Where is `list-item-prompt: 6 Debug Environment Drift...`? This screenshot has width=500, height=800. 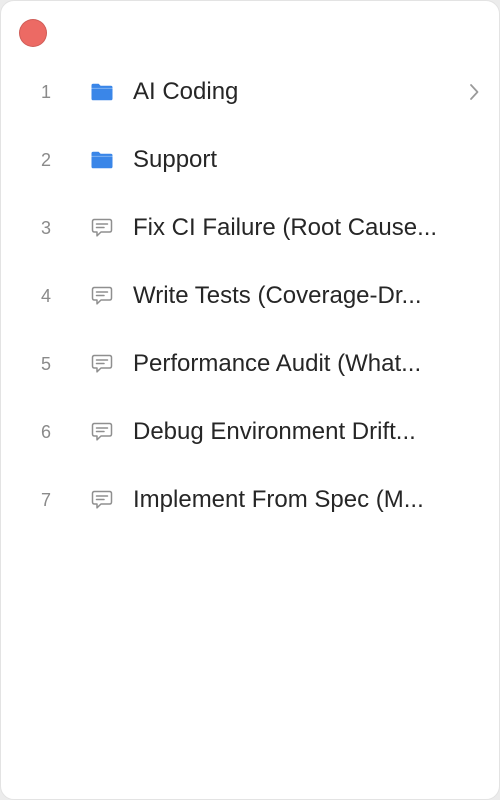 list-item-prompt: 6 Debug Environment Drift... is located at coordinates (250, 432).